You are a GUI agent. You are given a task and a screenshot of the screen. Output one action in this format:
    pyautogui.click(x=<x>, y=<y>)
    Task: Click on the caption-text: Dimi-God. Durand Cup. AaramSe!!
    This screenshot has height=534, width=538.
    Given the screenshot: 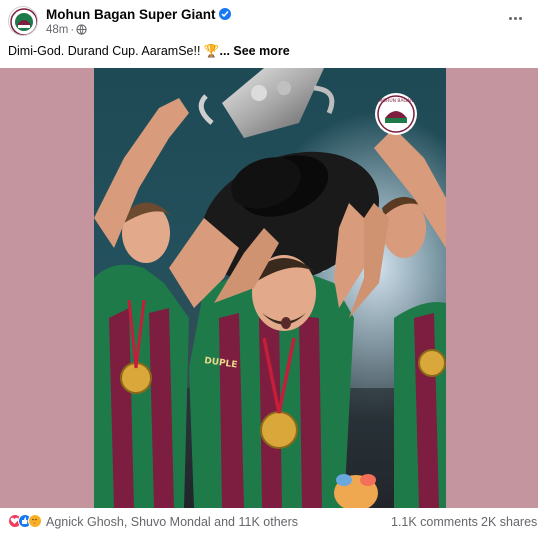 What is the action you would take?
    pyautogui.click(x=106, y=51)
    